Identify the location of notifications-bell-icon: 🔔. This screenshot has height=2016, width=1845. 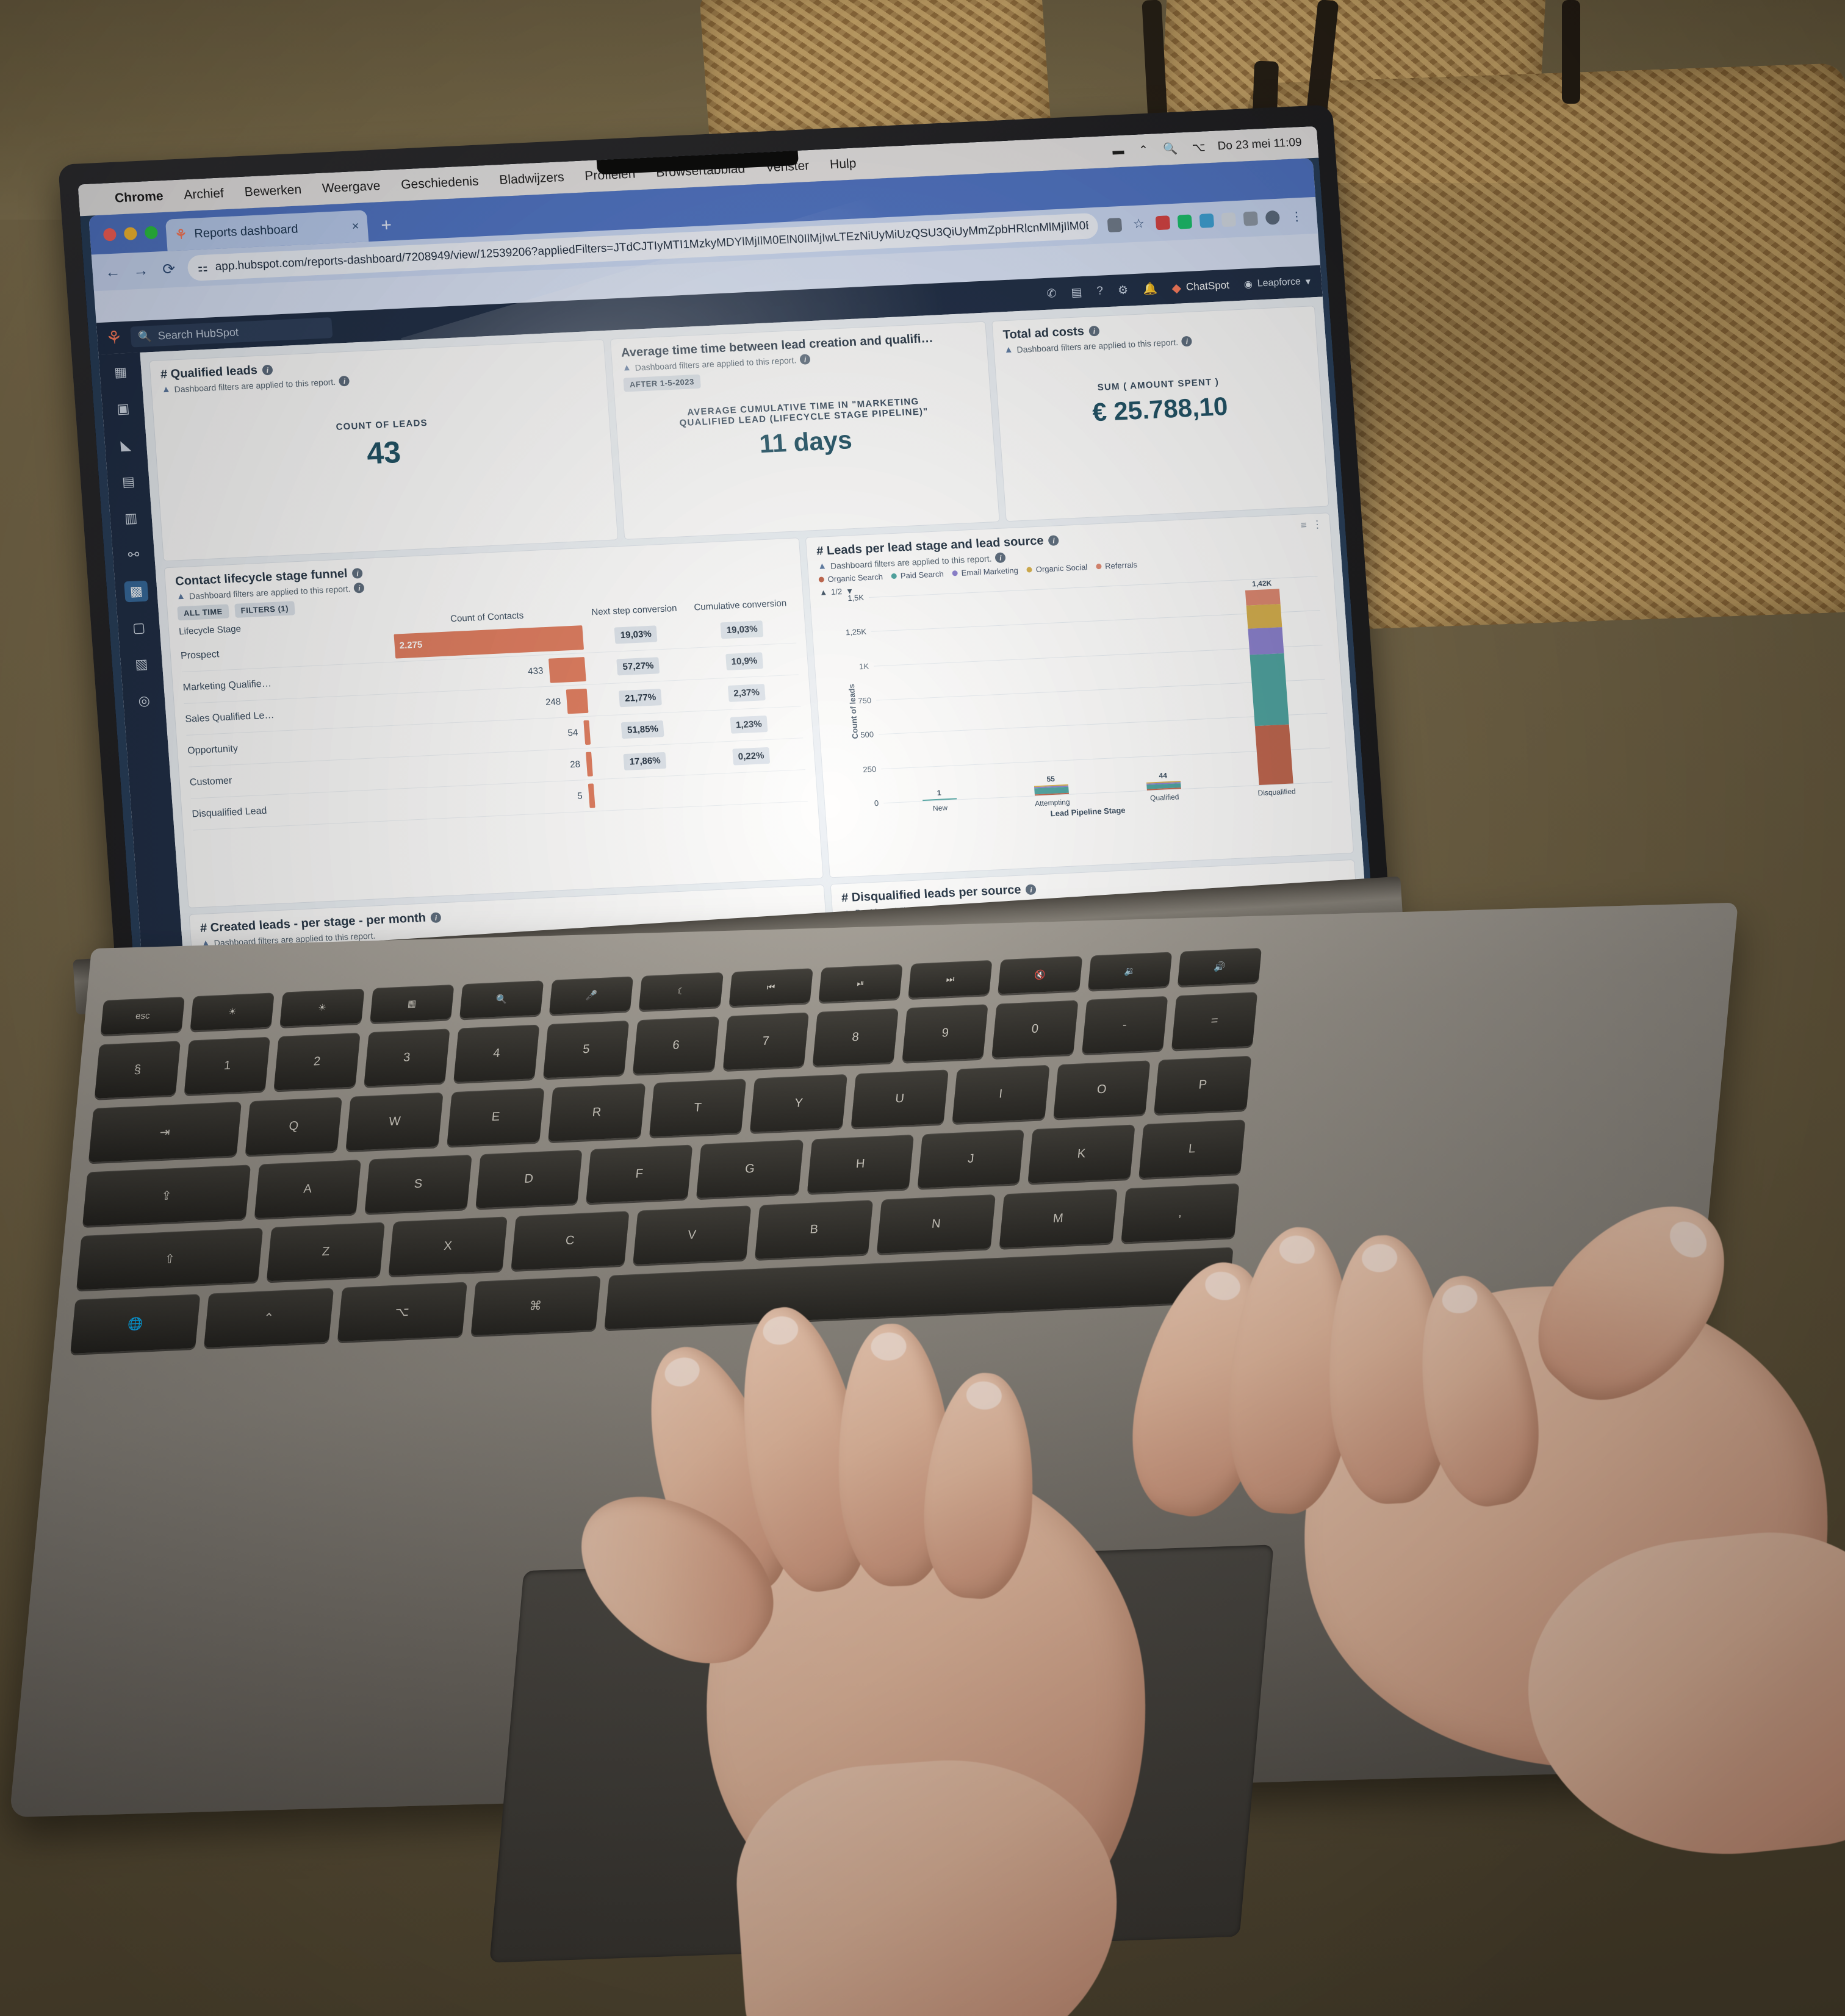
(1149, 288).